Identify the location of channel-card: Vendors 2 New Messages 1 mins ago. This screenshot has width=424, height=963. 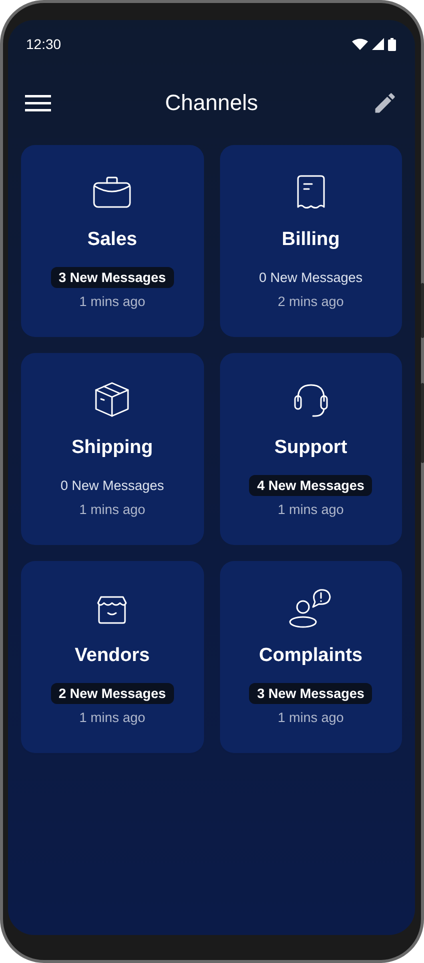
(112, 657).